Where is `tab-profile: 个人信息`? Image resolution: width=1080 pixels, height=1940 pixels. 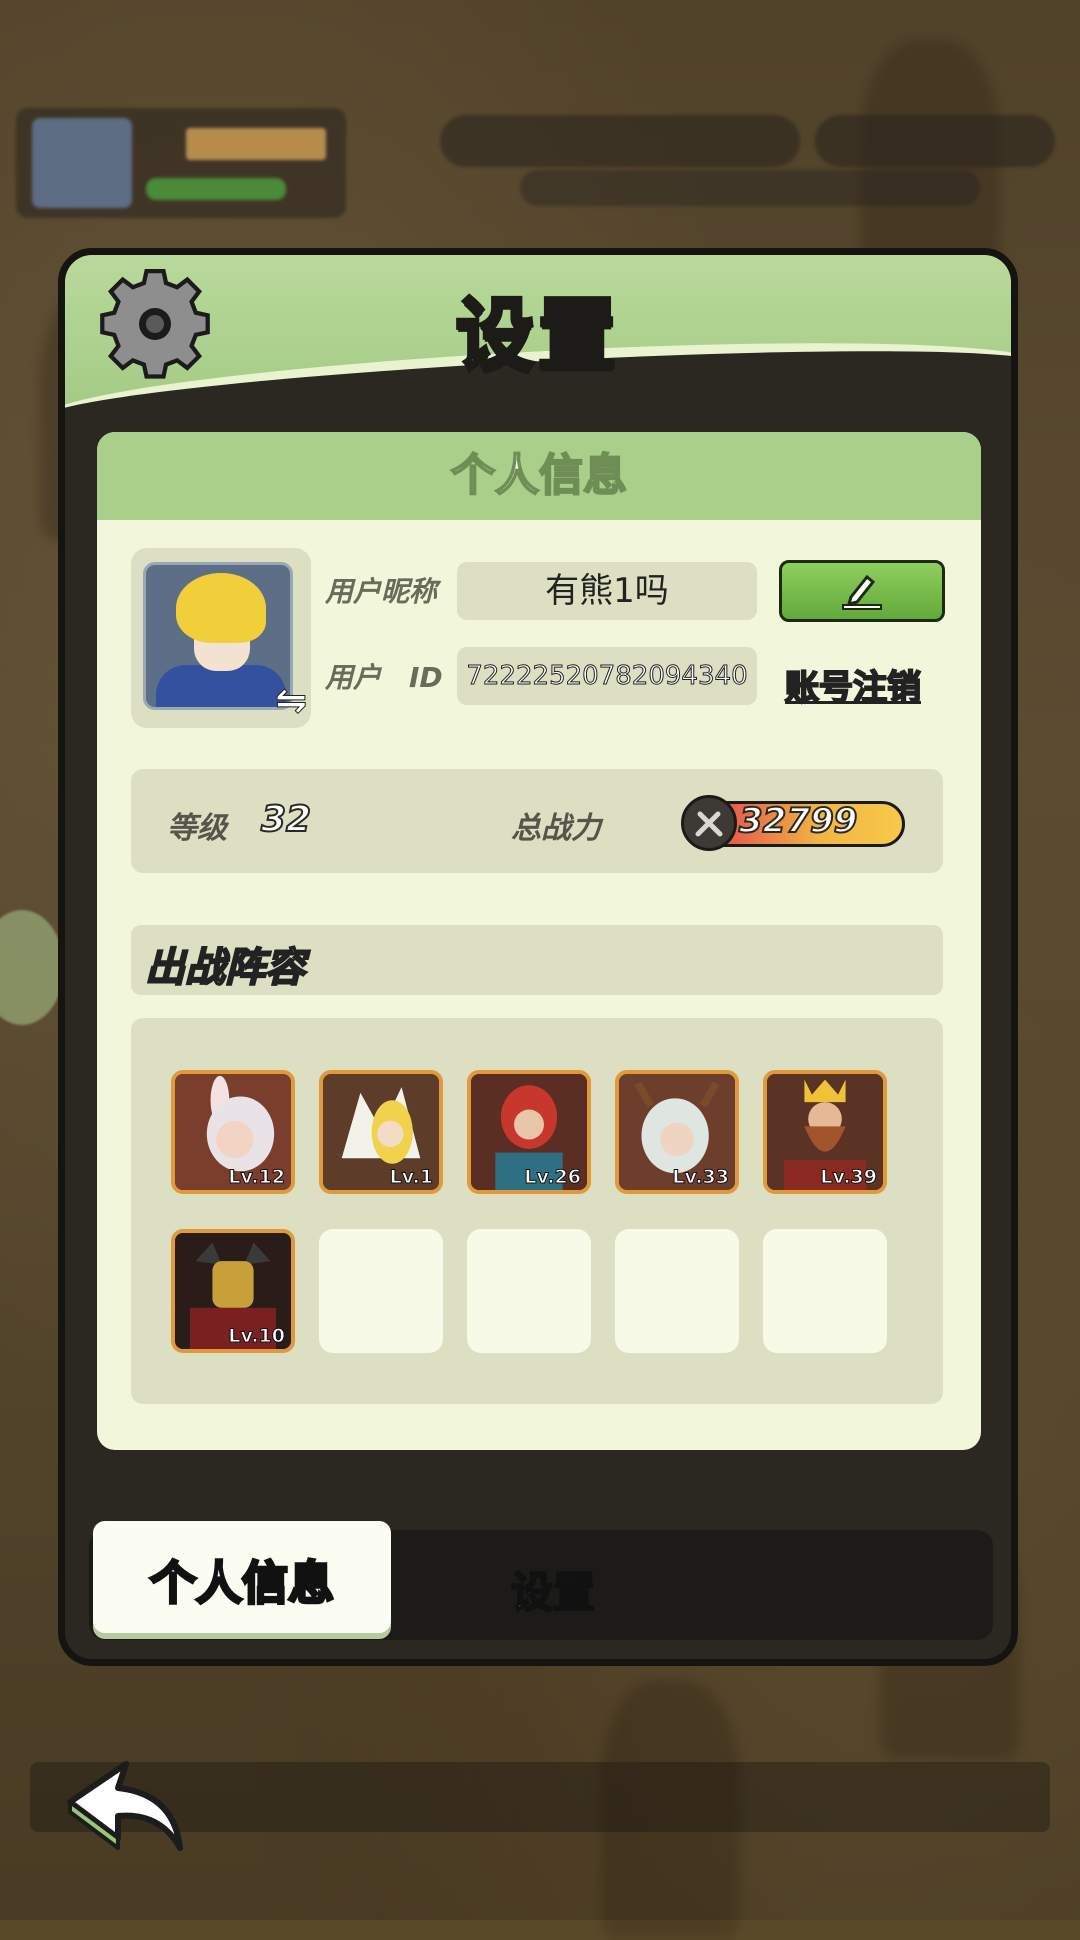
tab-profile: 个人信息 is located at coordinates (242, 1577).